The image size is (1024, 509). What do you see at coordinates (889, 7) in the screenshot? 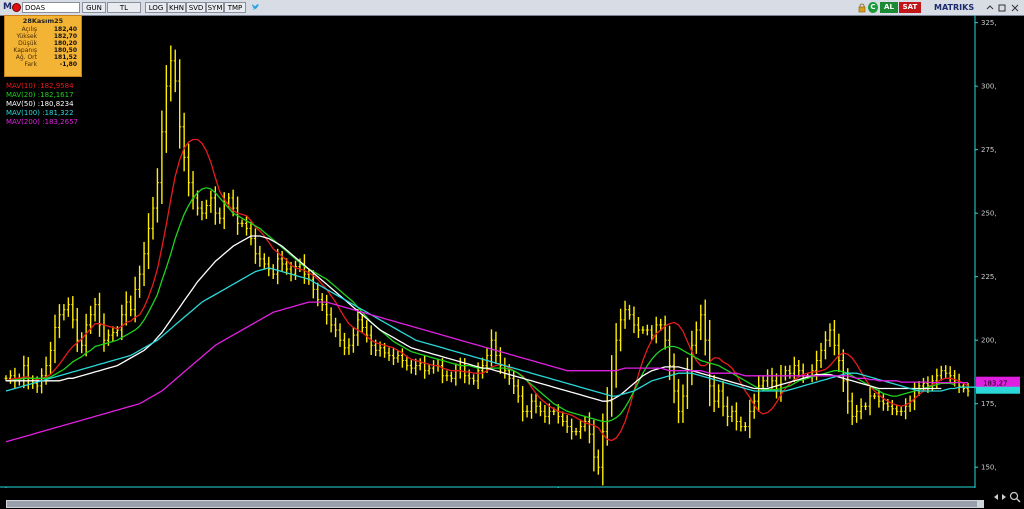
I see `buy-button: AL` at bounding box center [889, 7].